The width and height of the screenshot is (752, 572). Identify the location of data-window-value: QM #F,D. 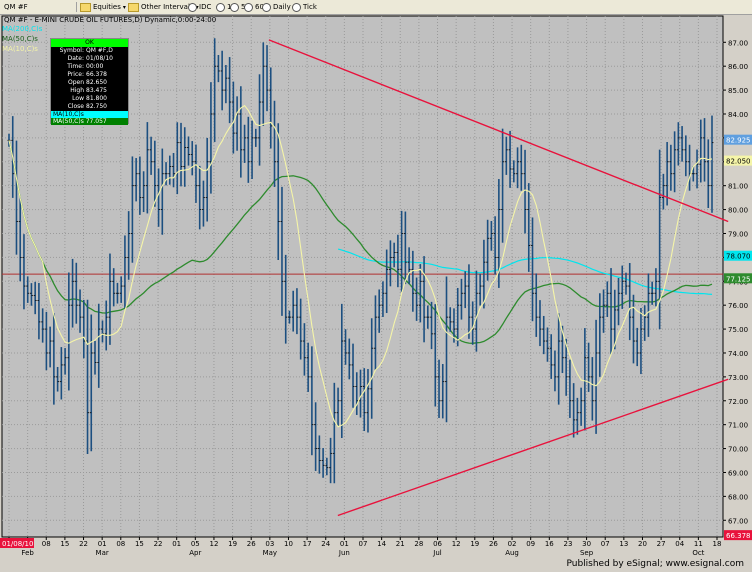
(99, 50).